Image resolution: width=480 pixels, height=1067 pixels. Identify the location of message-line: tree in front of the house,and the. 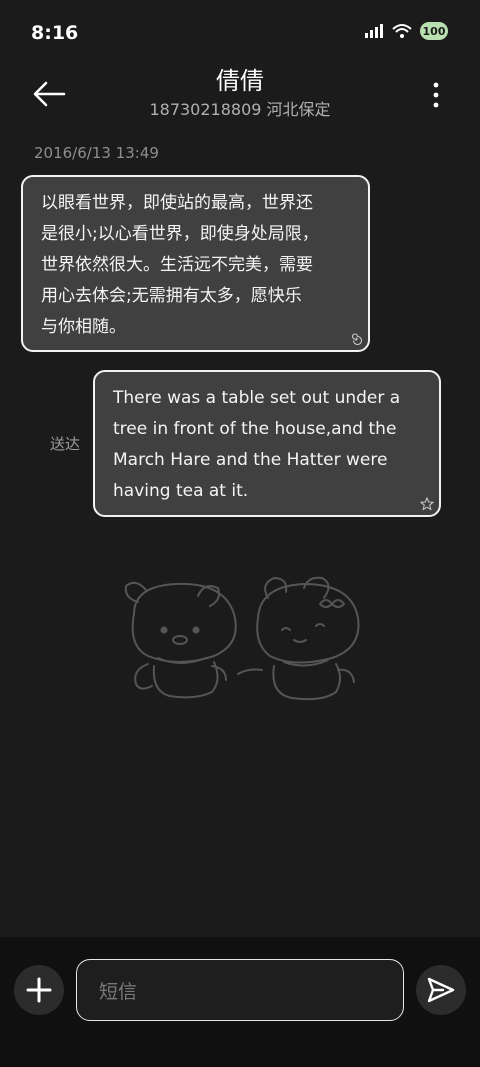
(255, 429).